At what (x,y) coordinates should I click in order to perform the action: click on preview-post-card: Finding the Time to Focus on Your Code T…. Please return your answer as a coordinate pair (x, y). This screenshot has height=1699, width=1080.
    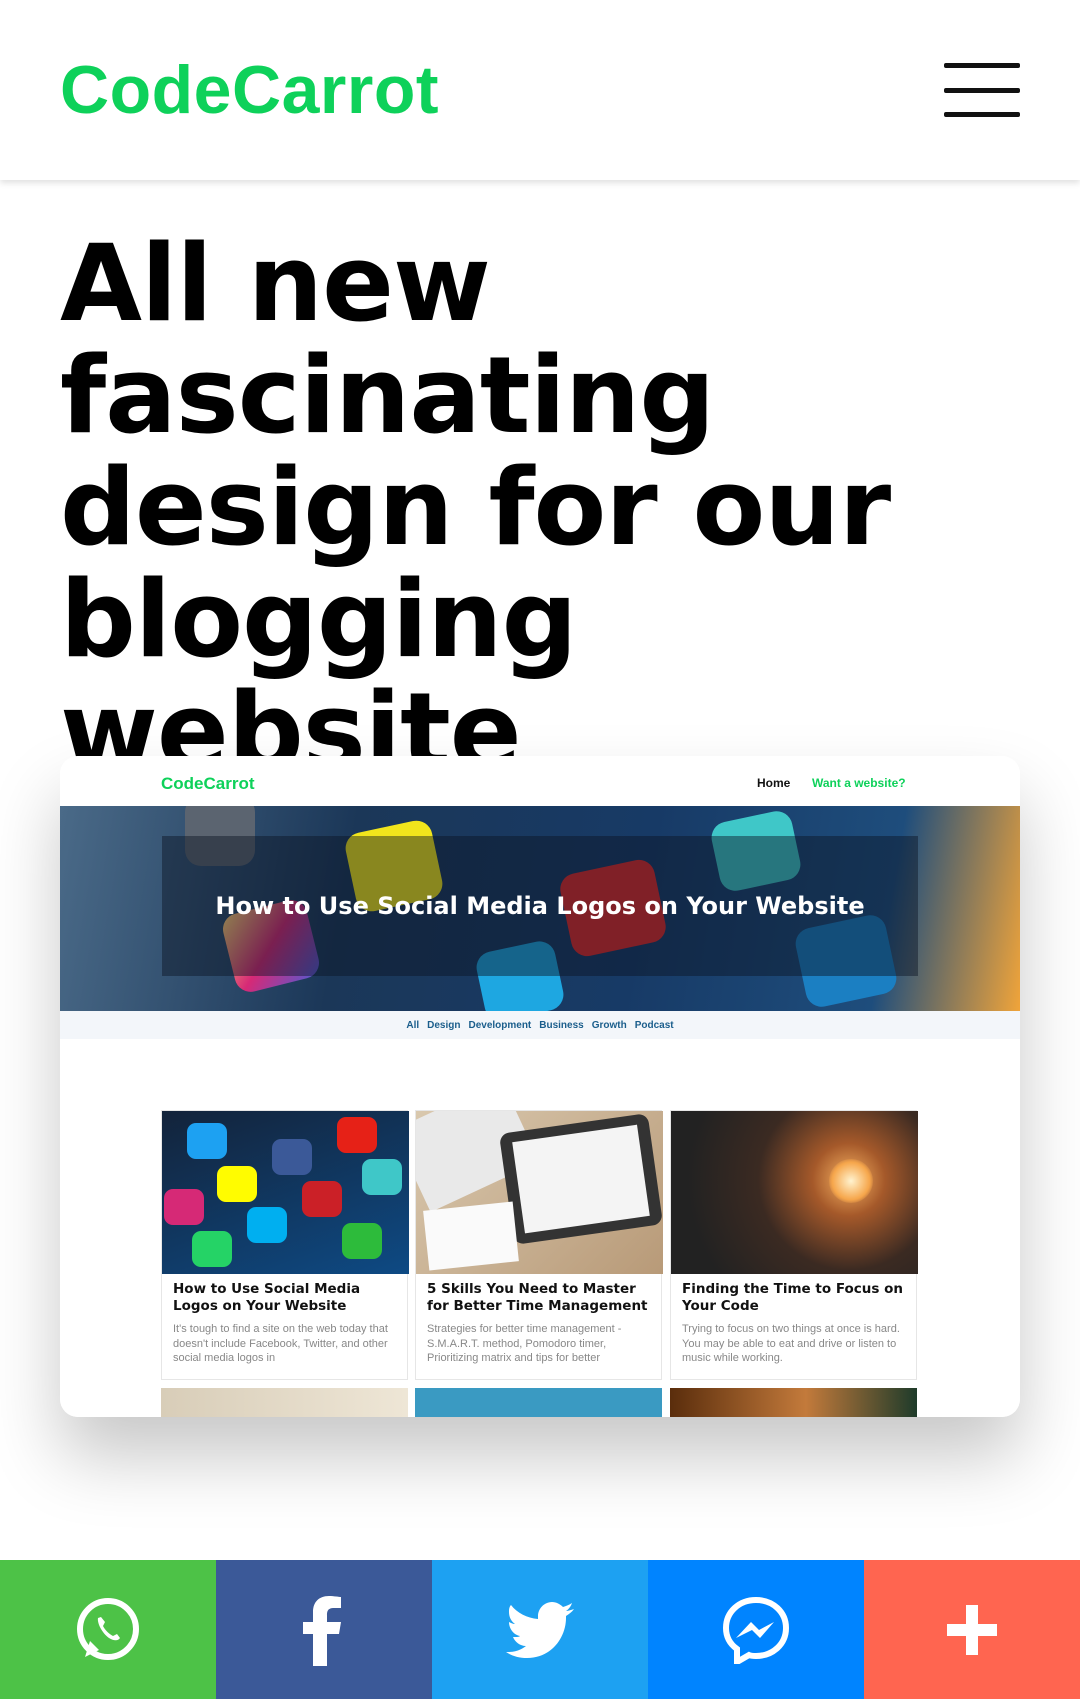
    Looking at the image, I should click on (794, 1245).